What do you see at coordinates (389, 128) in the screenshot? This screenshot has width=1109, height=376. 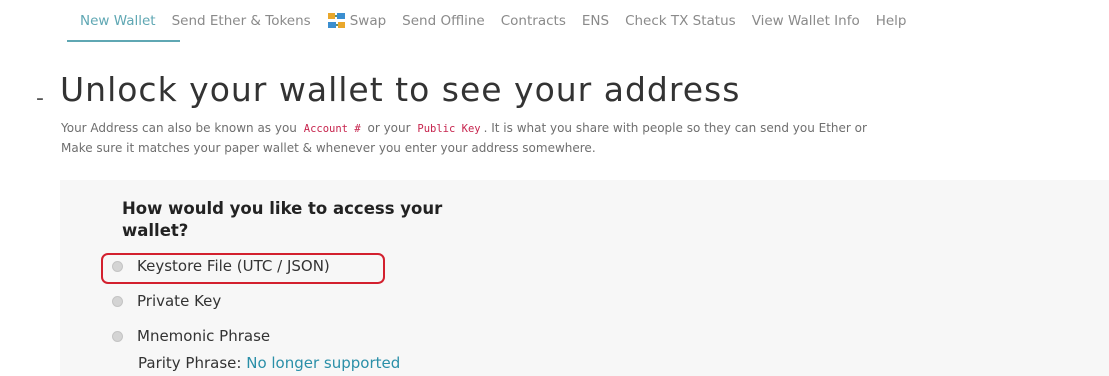 I see `description-text: or your` at bounding box center [389, 128].